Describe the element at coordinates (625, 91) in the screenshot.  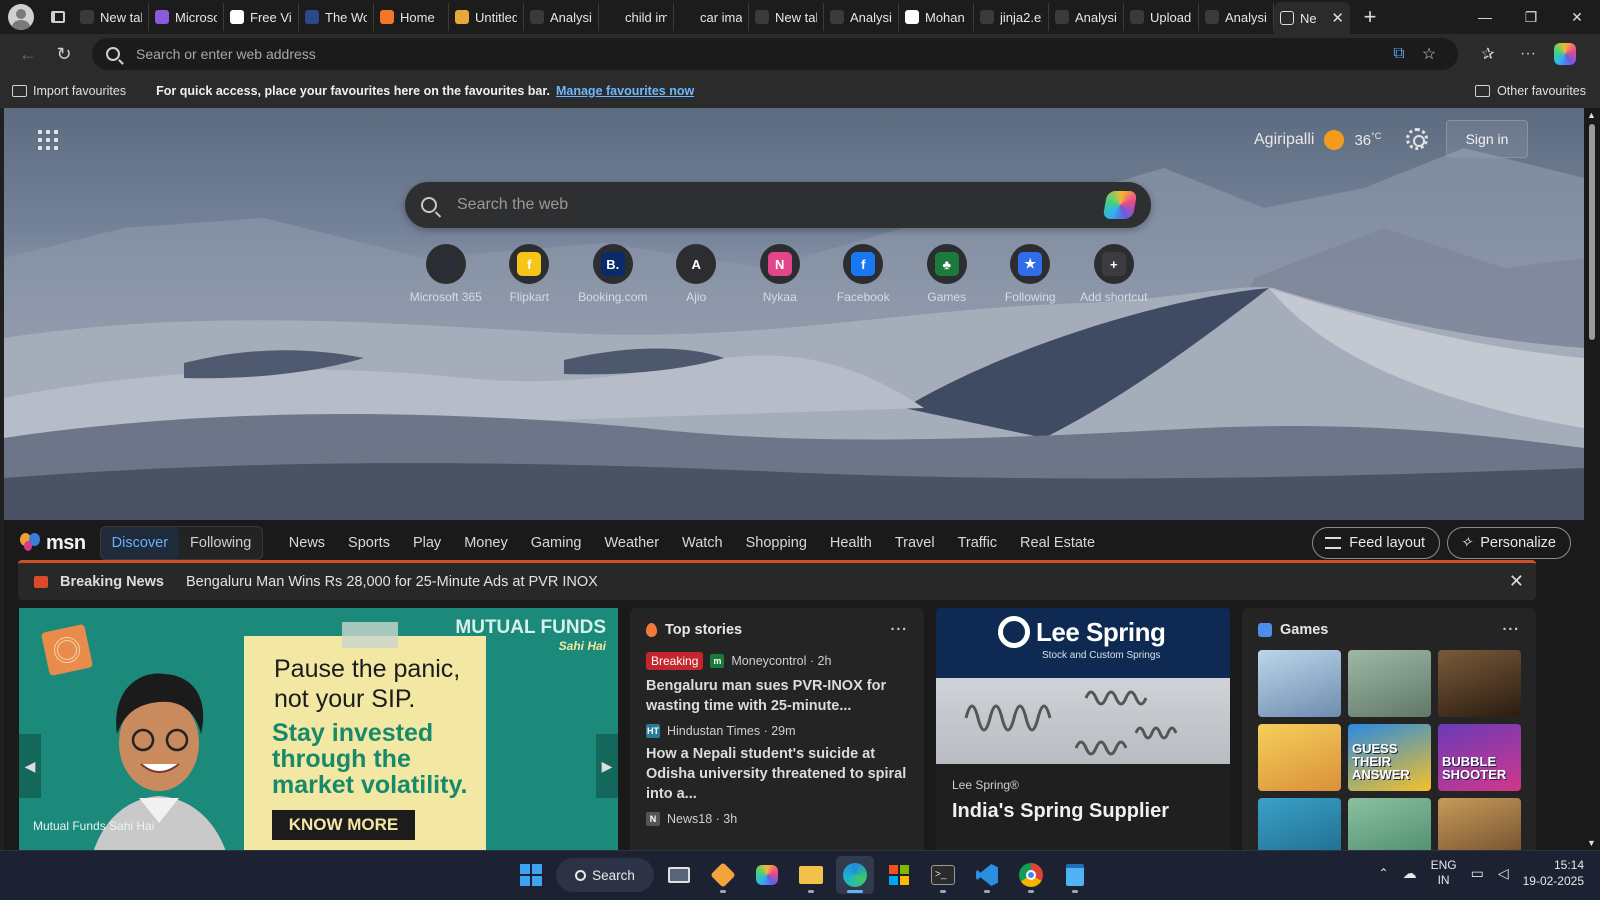
I see `manage-favourites-link: Manage favourites now` at that location.